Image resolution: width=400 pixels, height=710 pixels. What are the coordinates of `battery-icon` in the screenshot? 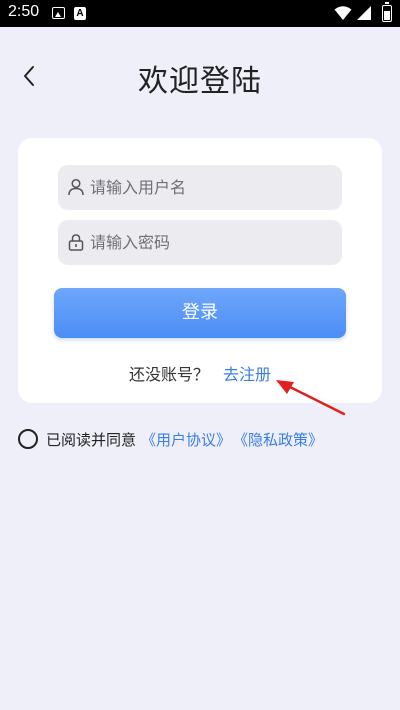 It's located at (387, 12).